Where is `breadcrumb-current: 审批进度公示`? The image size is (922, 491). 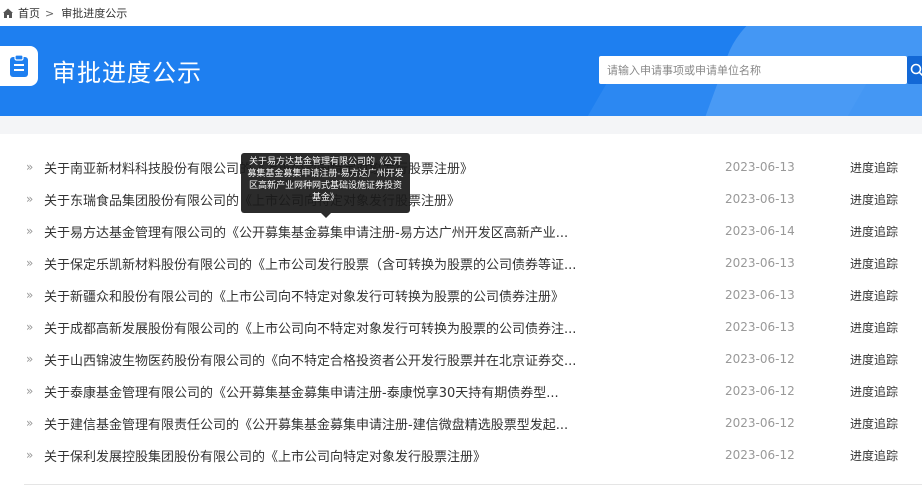
breadcrumb-current: 审批进度公示 is located at coordinates (94, 13).